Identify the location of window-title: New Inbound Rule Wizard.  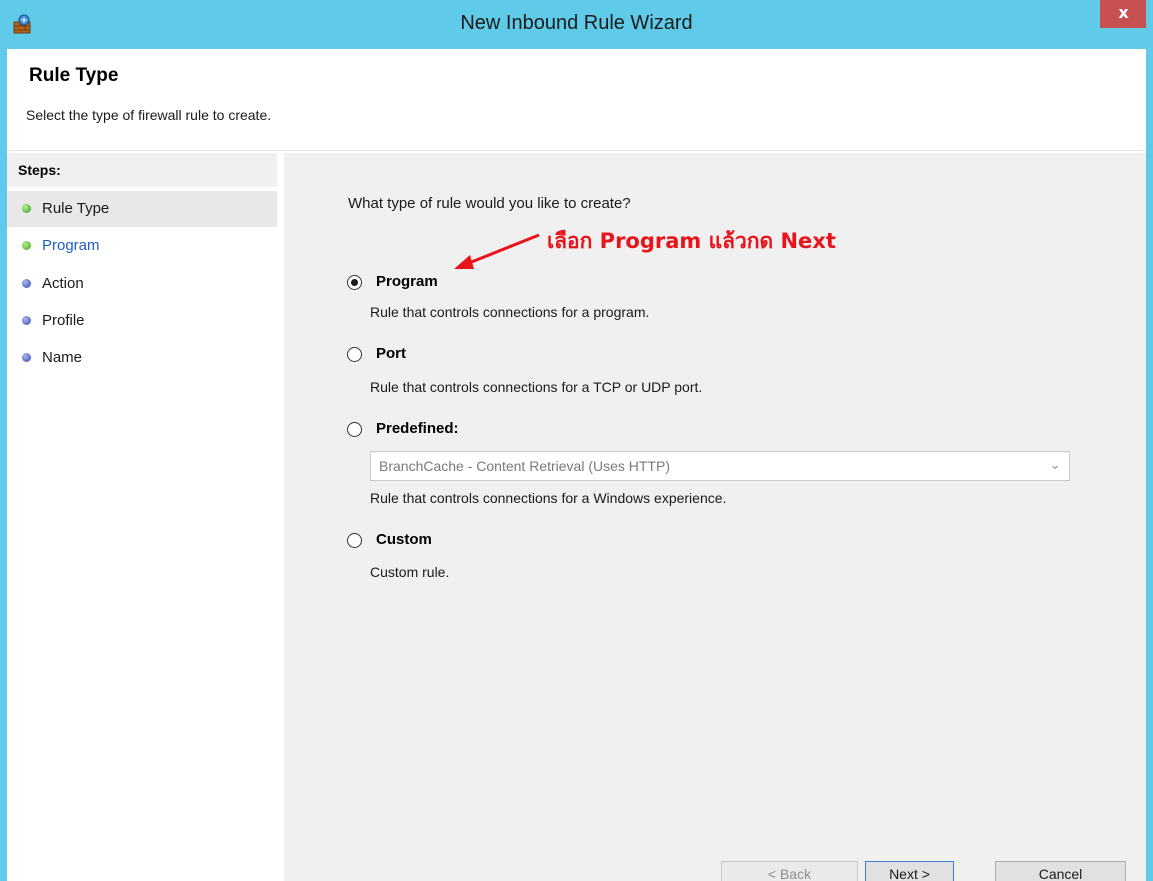
(576, 23).